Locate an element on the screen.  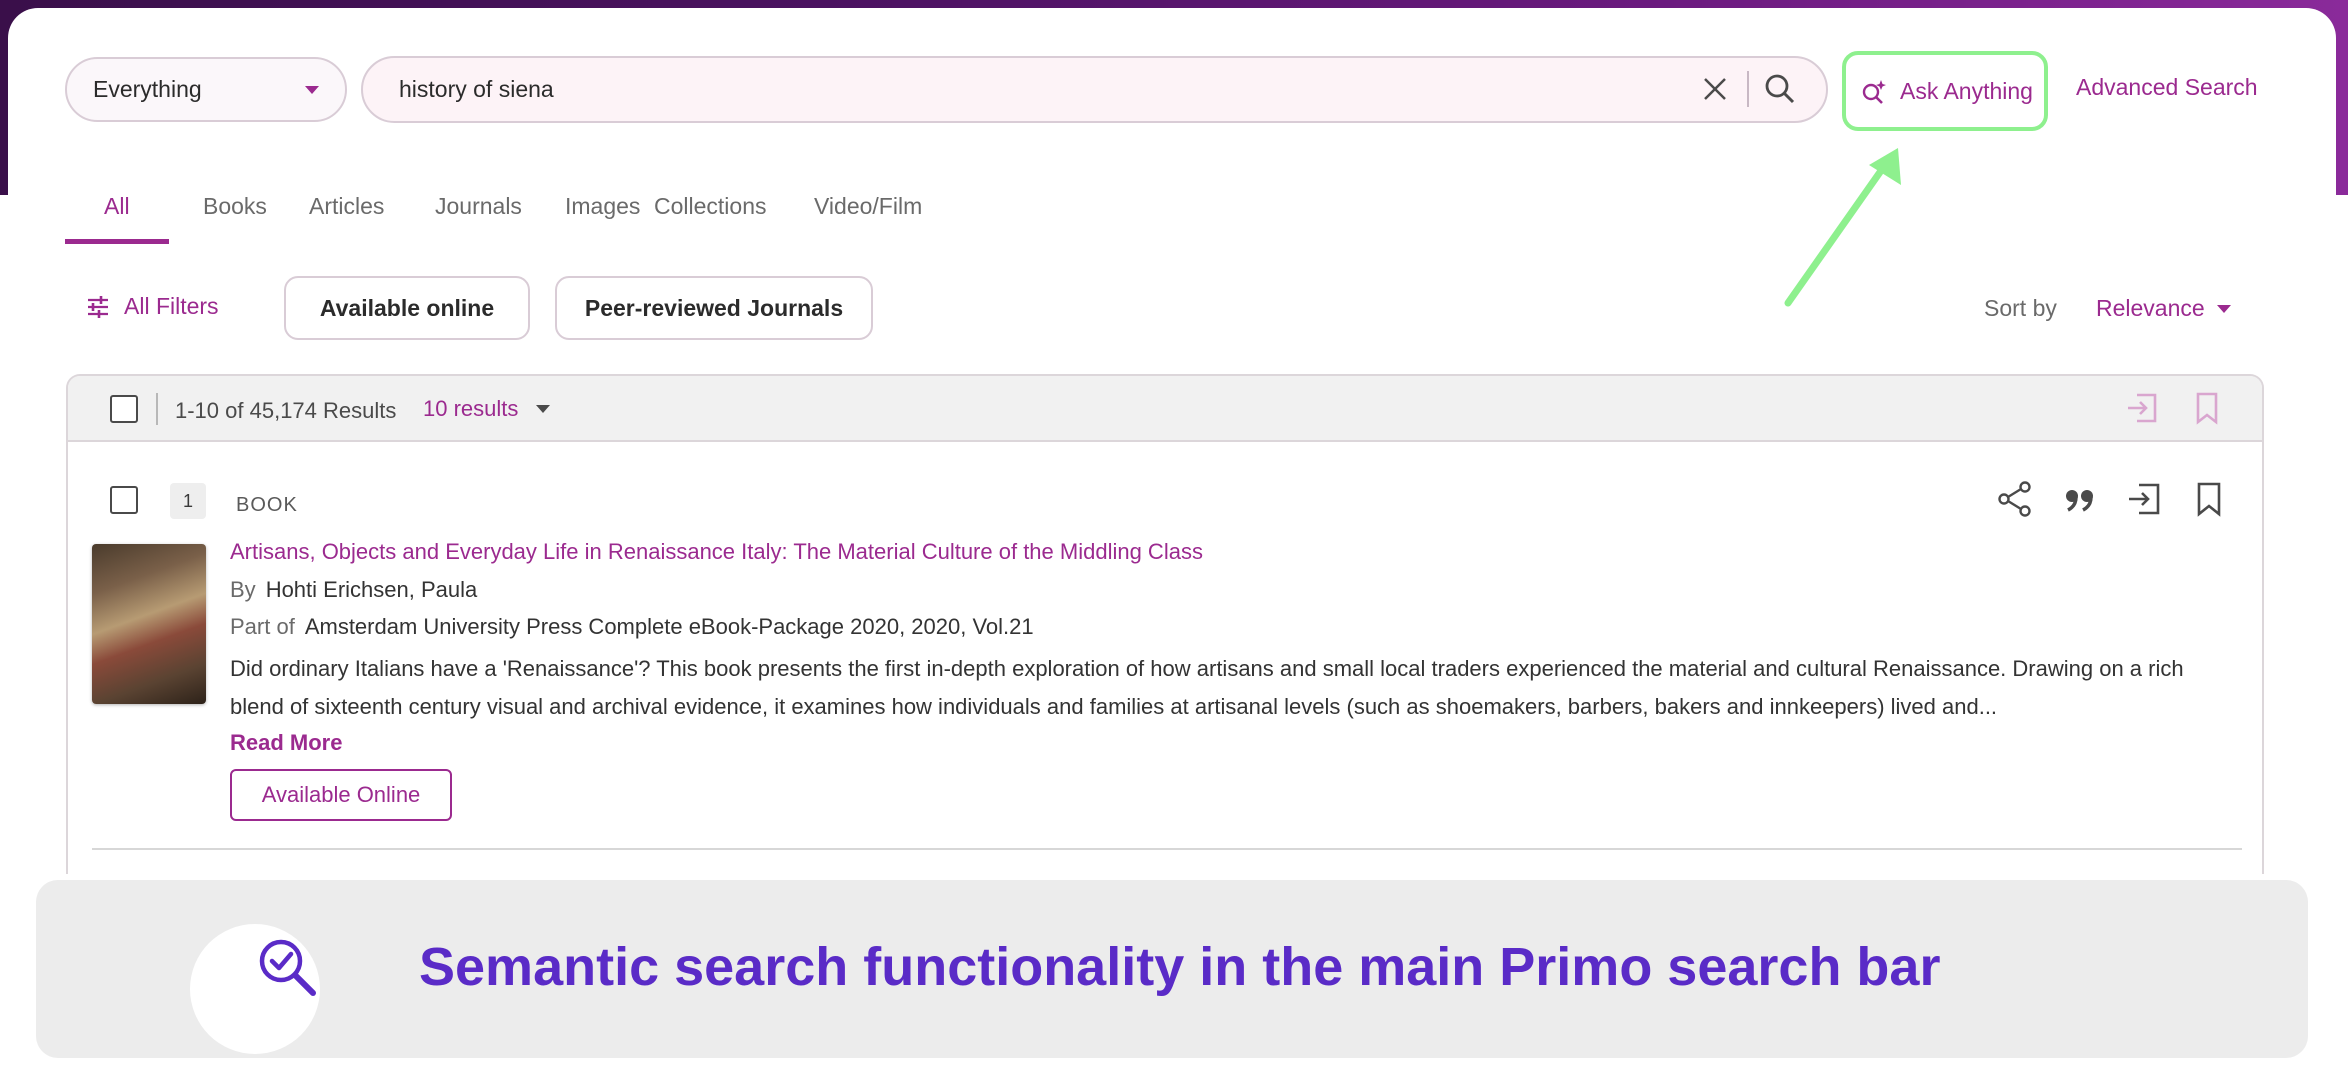
result-row-divider is located at coordinates (1167, 849).